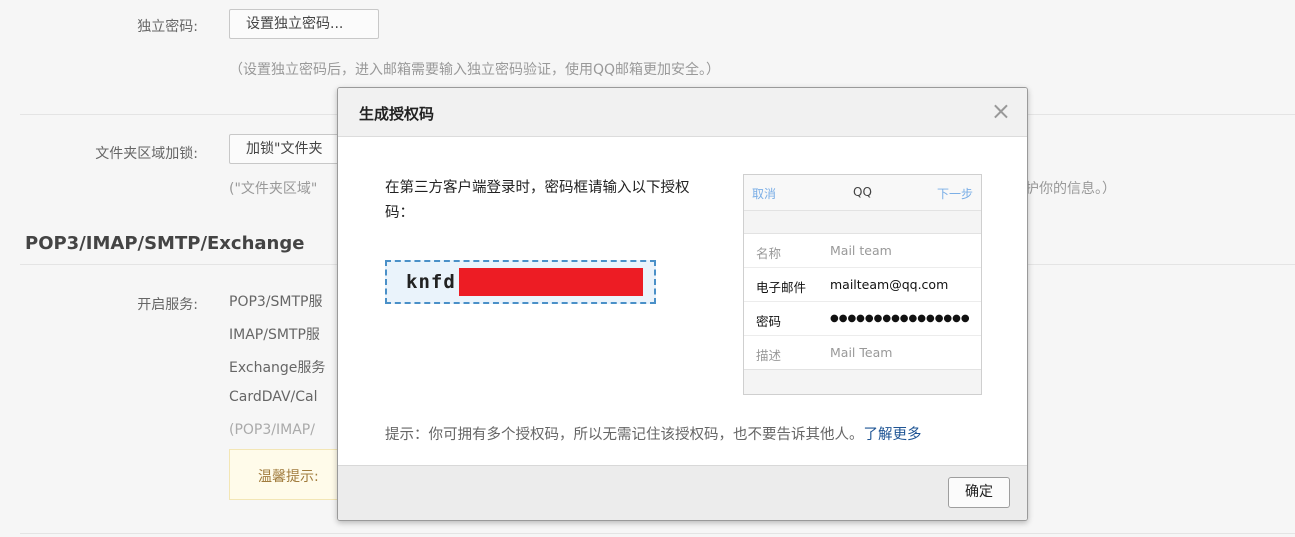 The width and height of the screenshot is (1295, 537). I want to click on folder-lock-hint-end: 护你的信息。）, so click(1070, 189).